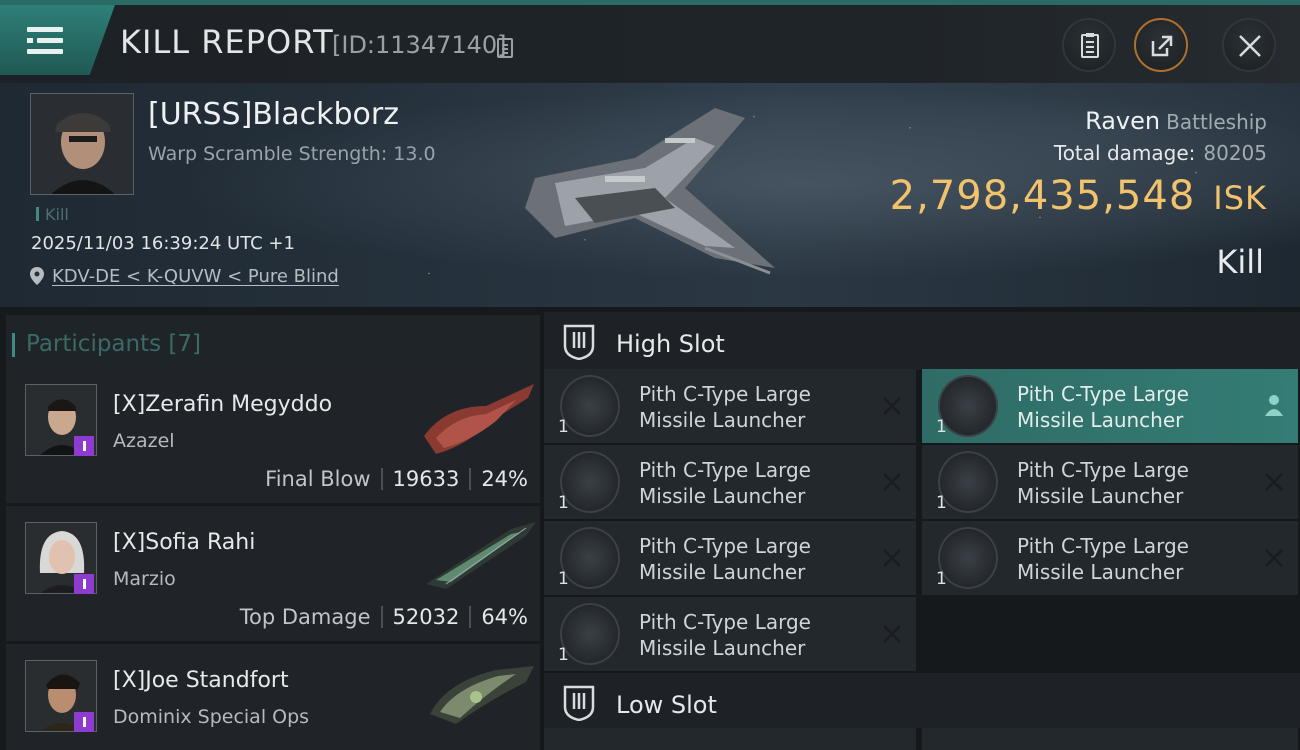 Image resolution: width=1300 pixels, height=750 pixels. I want to click on victim-name: [URSS]Blackborz, so click(273, 114).